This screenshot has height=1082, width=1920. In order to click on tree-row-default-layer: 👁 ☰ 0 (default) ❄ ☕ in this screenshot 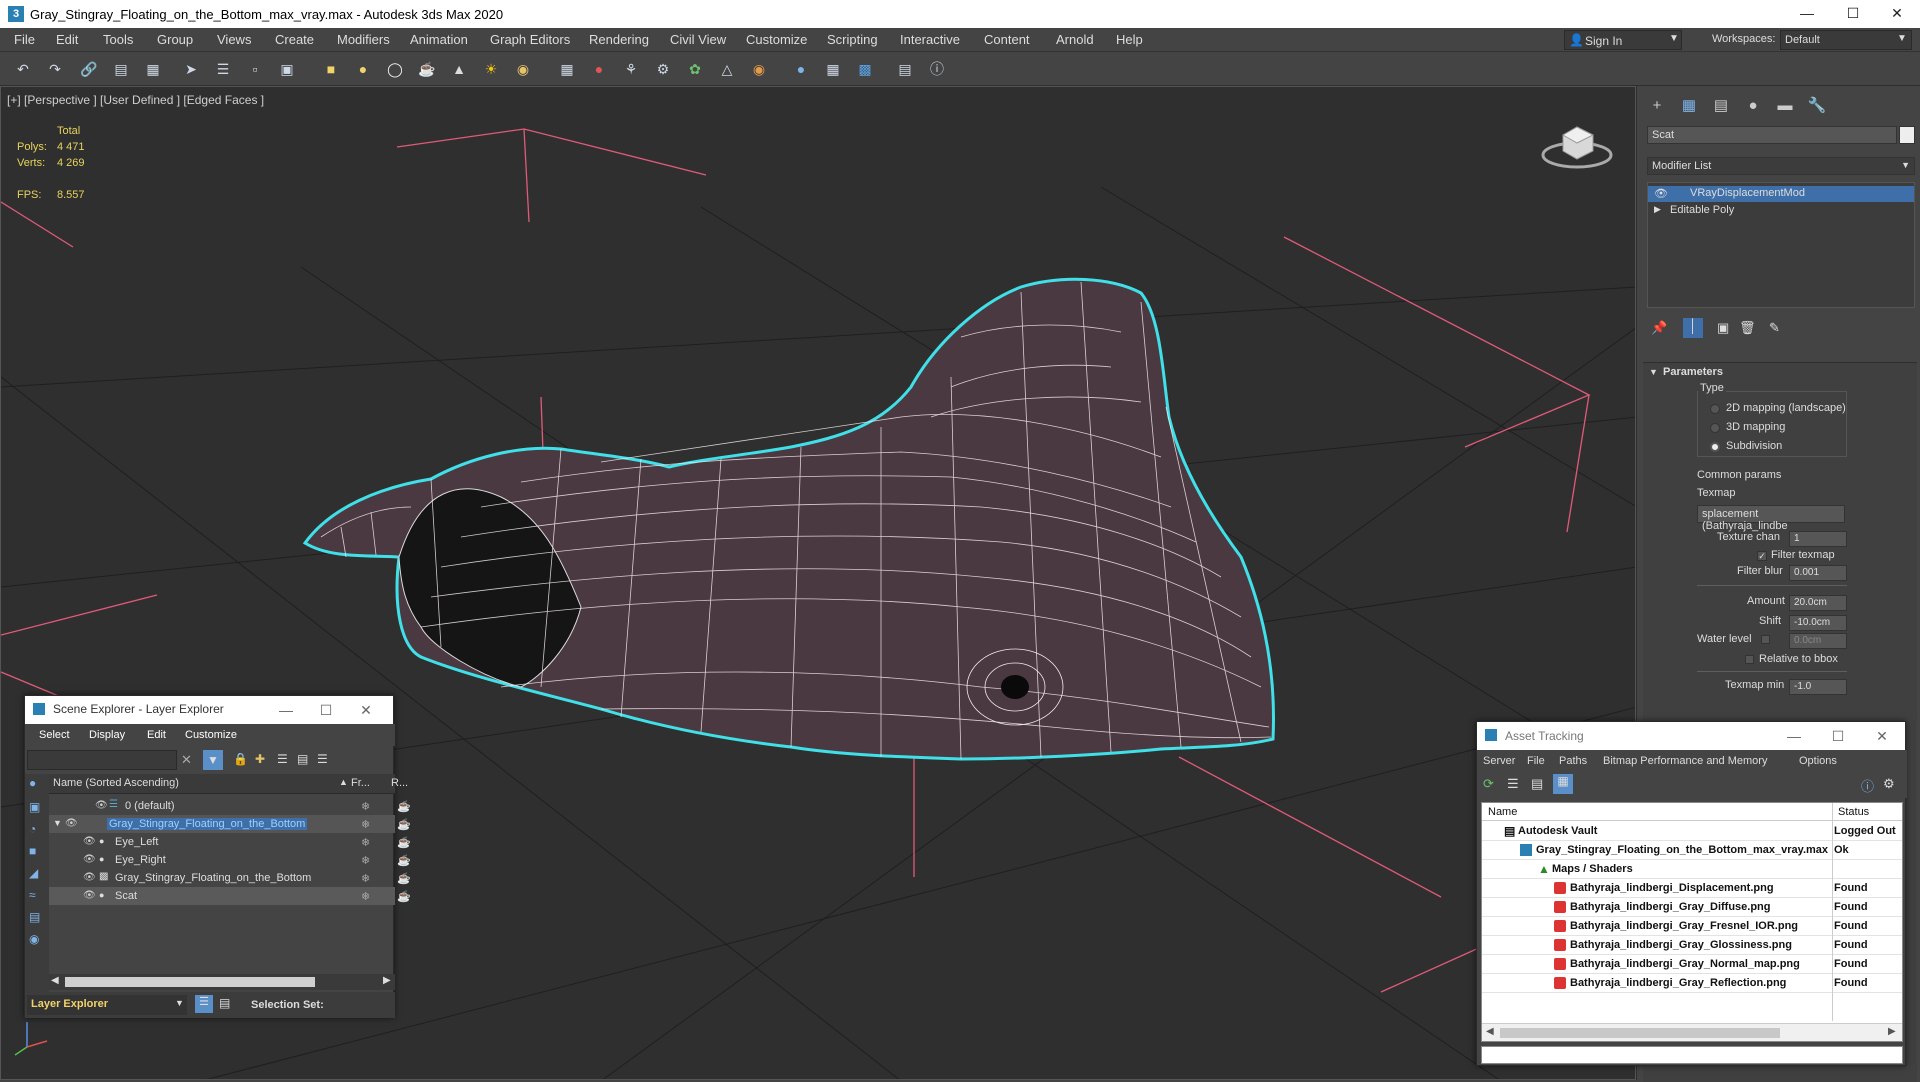, I will do `click(230, 806)`.